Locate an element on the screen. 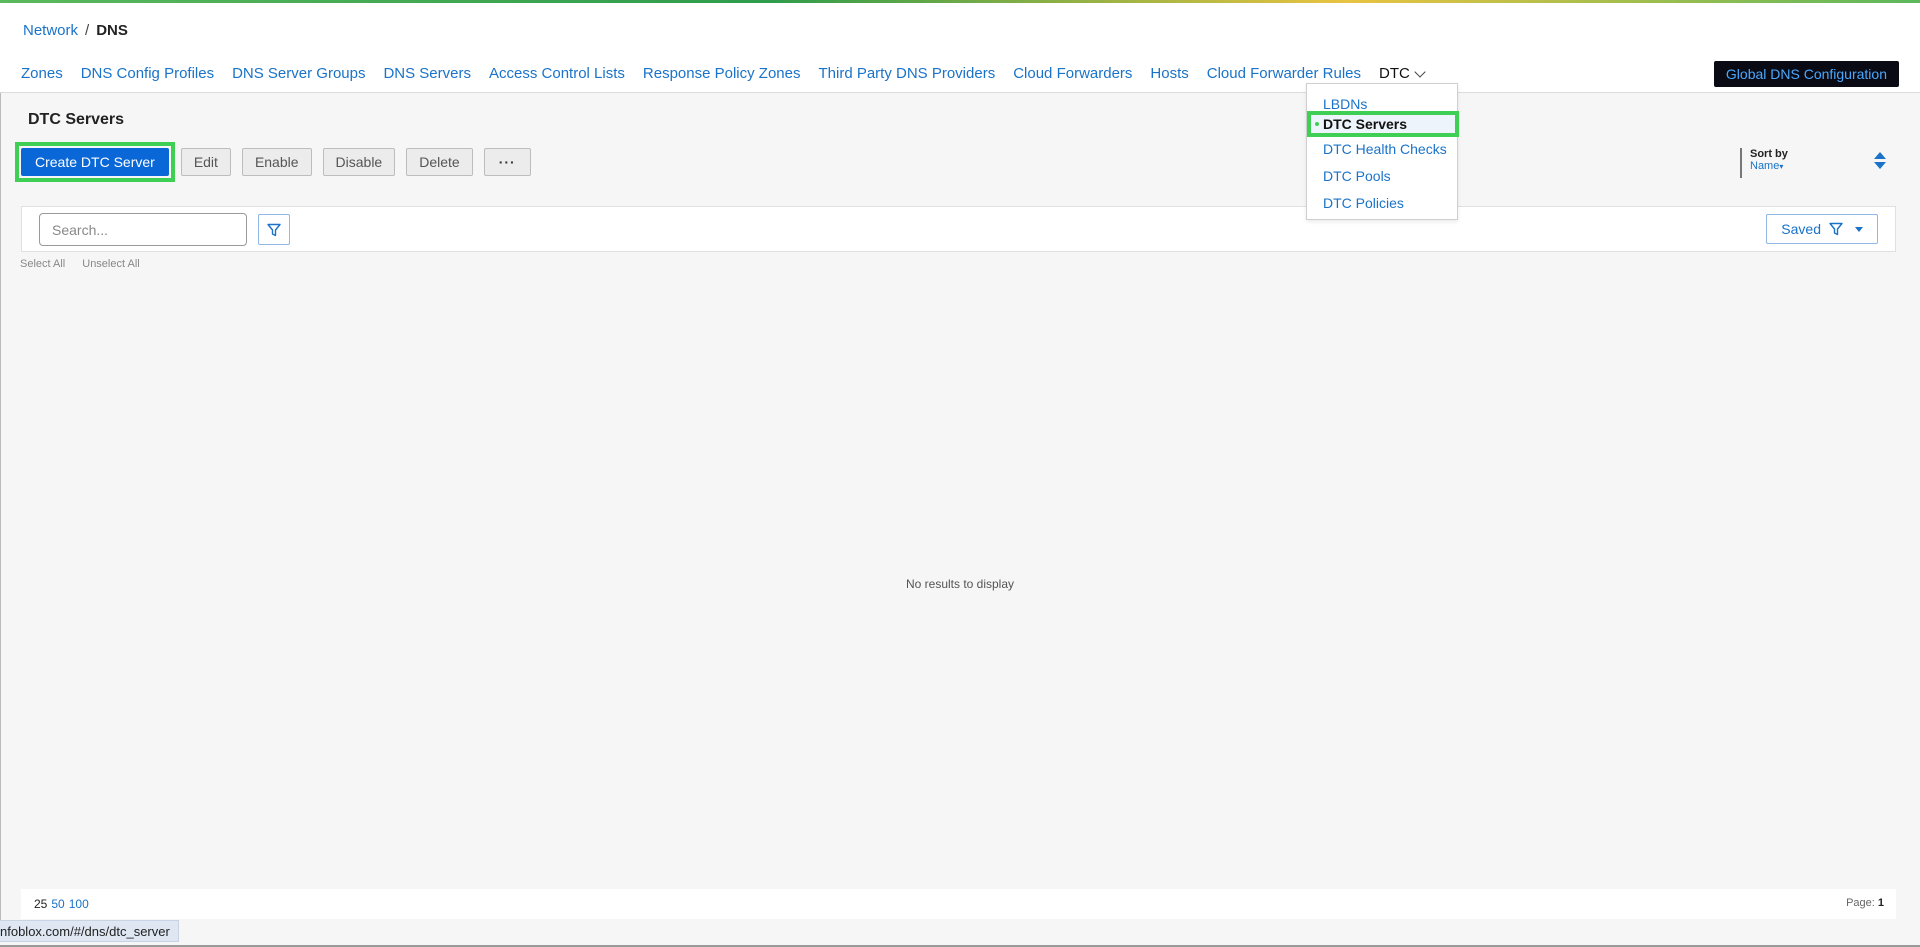 This screenshot has height=947, width=1920. search-bar: Saved is located at coordinates (958, 229).